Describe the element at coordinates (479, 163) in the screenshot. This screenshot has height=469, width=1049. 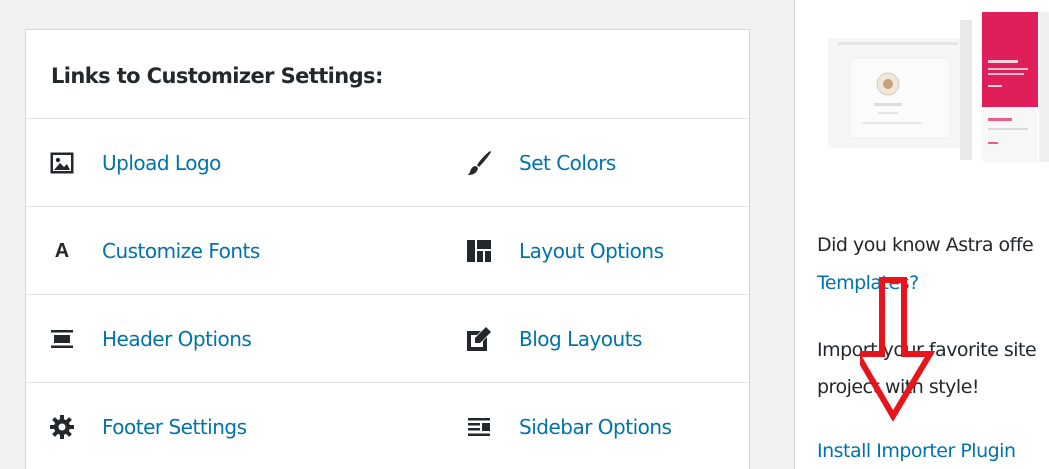
I see `paintbrush-icon` at that location.